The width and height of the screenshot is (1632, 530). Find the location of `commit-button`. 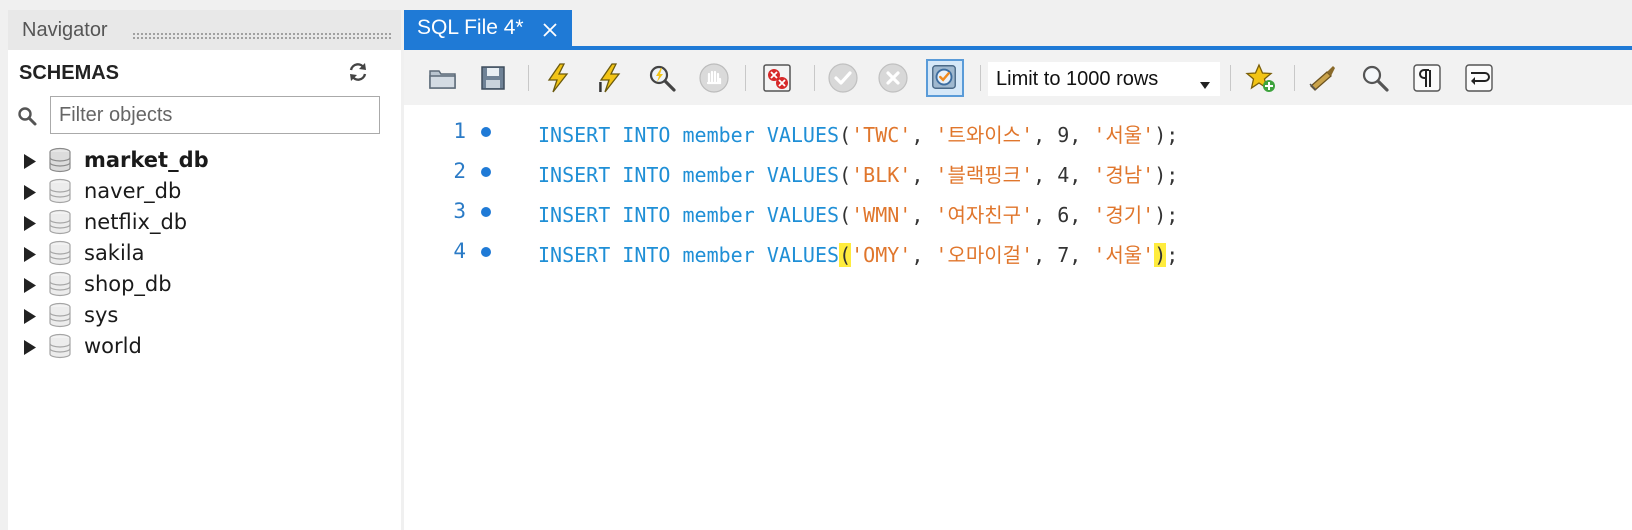

commit-button is located at coordinates (843, 78).